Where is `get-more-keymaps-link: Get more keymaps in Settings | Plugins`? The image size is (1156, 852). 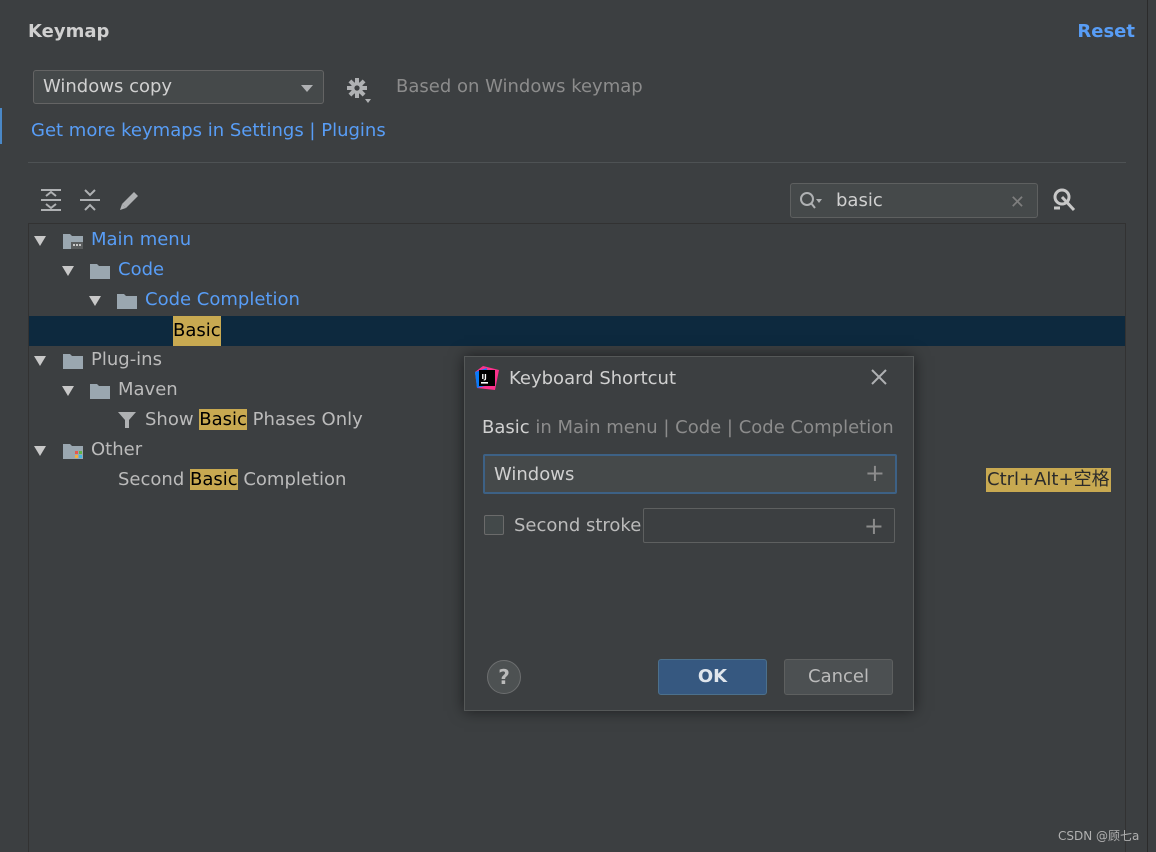
get-more-keymaps-link: Get more keymaps in Settings | Plugins is located at coordinates (208, 130).